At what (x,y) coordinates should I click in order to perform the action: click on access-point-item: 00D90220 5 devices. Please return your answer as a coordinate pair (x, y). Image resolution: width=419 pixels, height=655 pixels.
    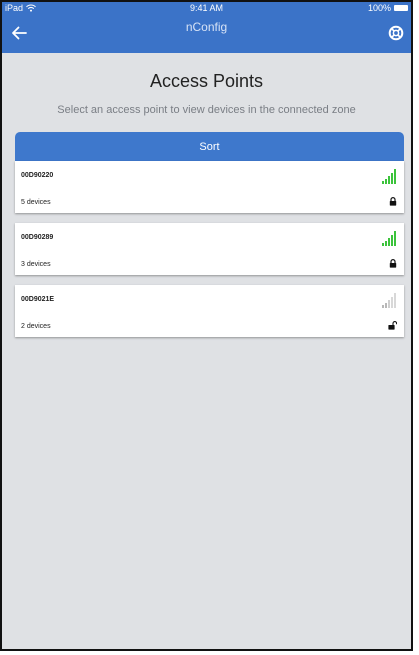
    Looking at the image, I should click on (209, 187).